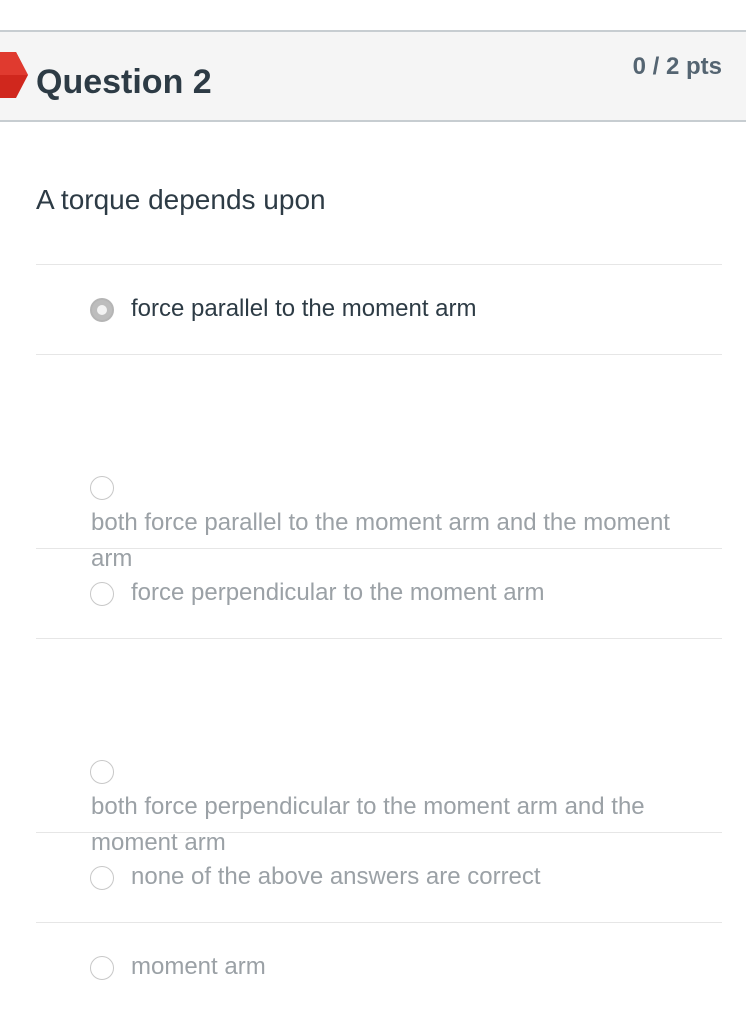  I want to click on question-header: Question 2 0 / 2 pts, so click(373, 77).